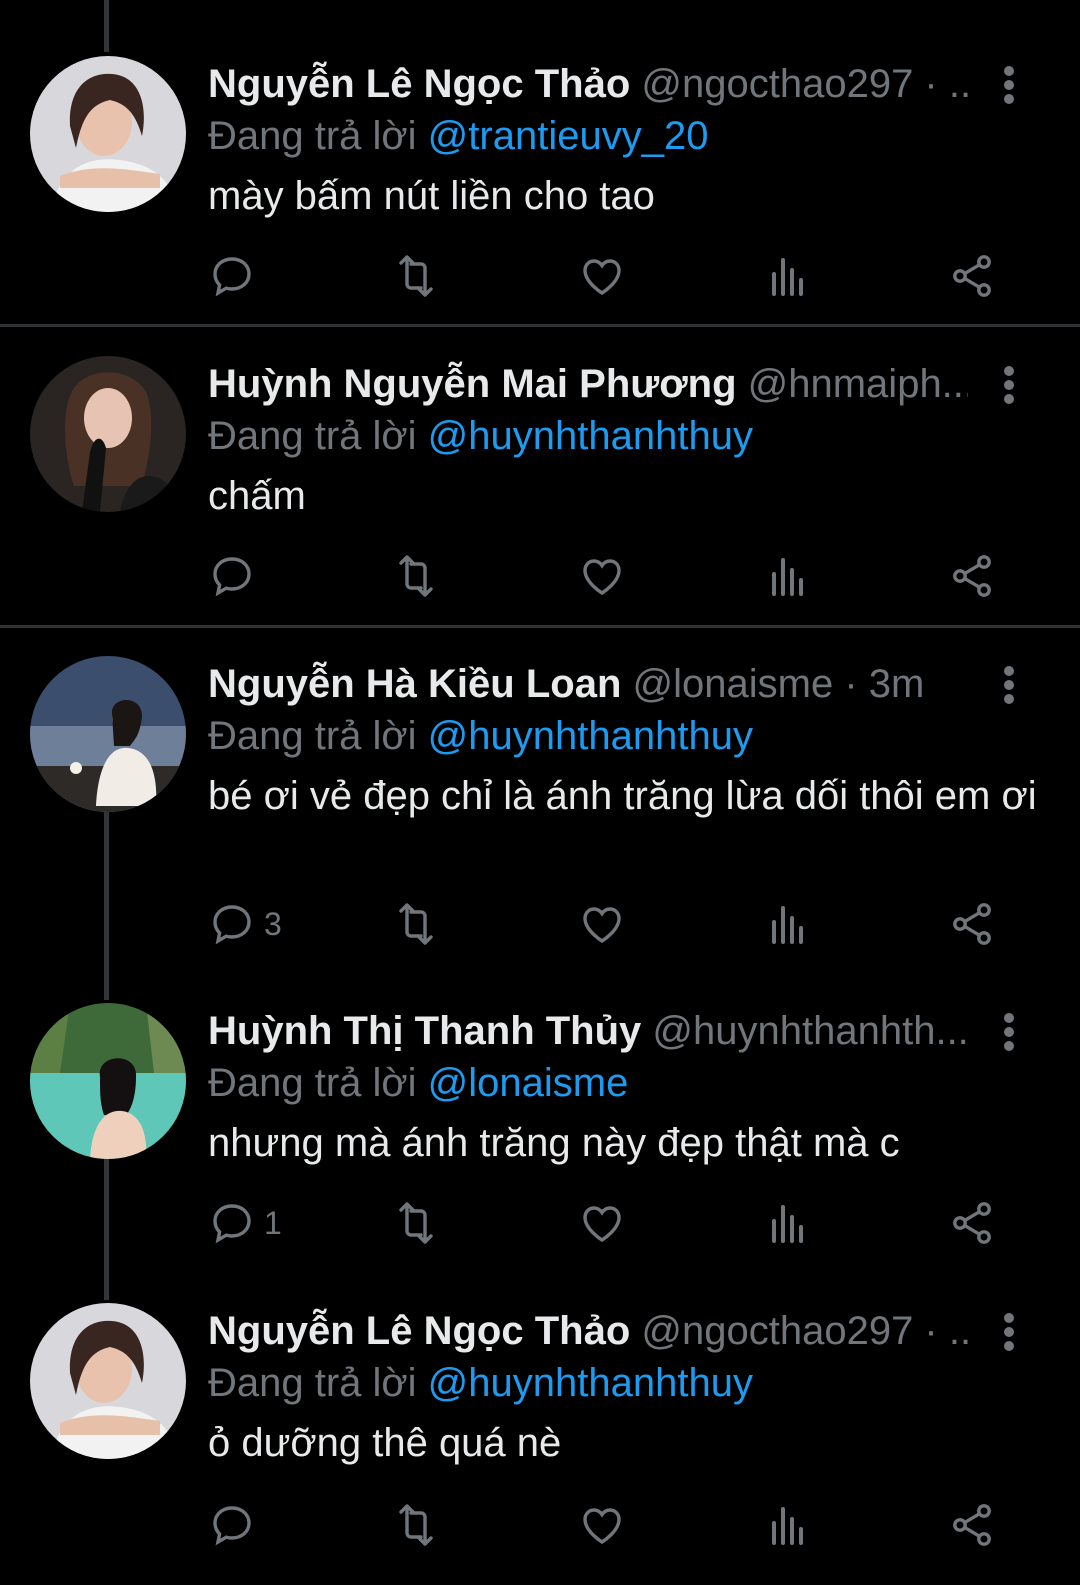  What do you see at coordinates (385, 1443) in the screenshot?
I see `tweet-text: ỏ dưỡng thê quá nè` at bounding box center [385, 1443].